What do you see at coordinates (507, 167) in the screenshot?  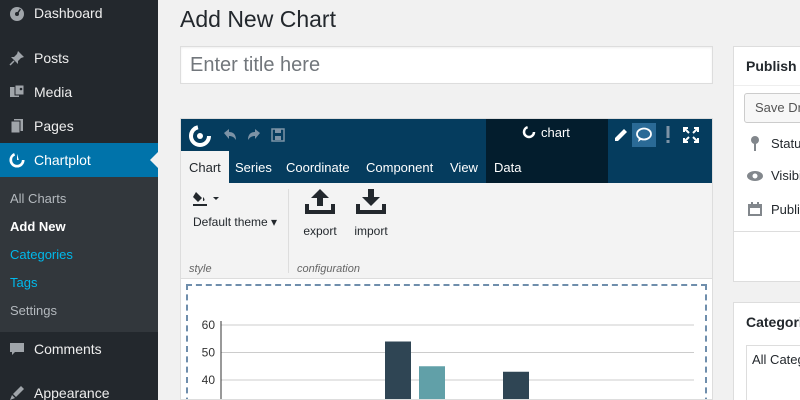 I see `tab-data: Data` at bounding box center [507, 167].